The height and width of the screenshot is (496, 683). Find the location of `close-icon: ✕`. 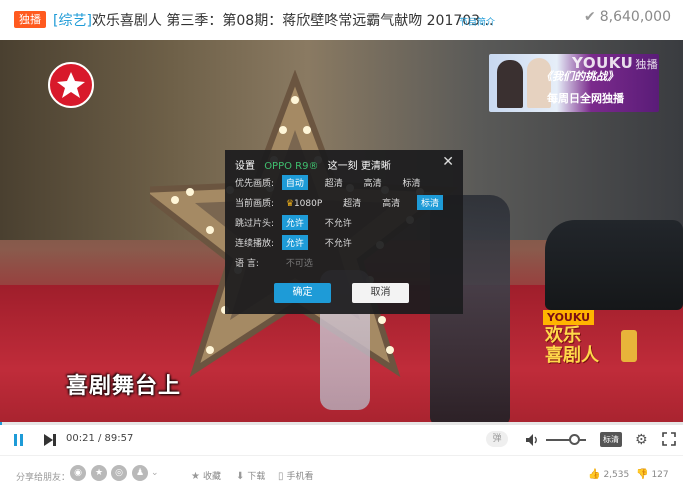

close-icon: ✕ is located at coordinates (448, 162).